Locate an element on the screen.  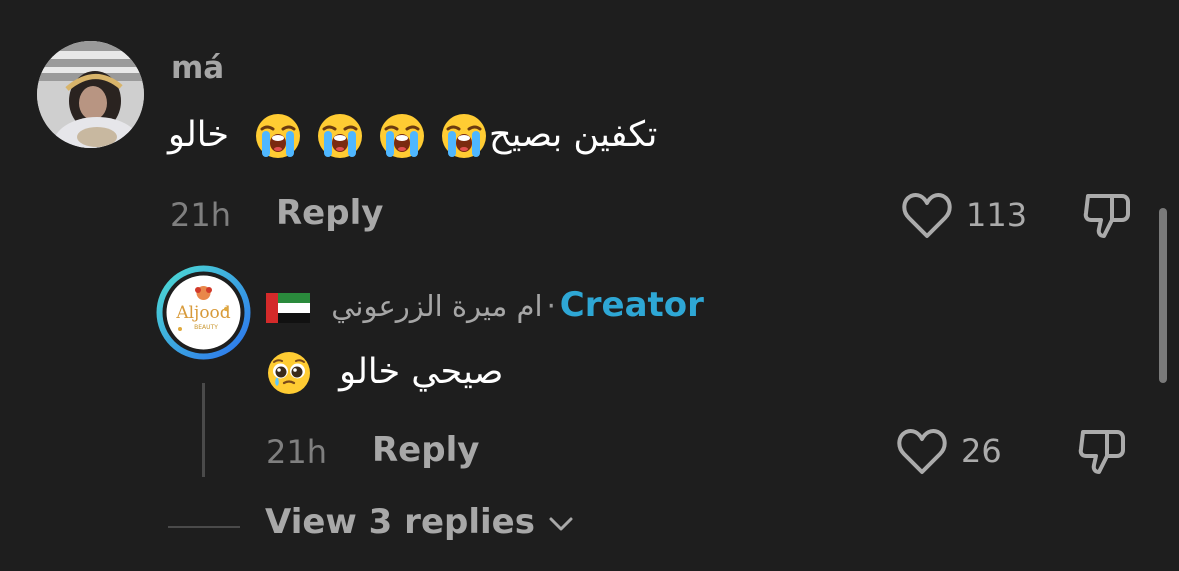
comment-time: 21h is located at coordinates (200, 215).